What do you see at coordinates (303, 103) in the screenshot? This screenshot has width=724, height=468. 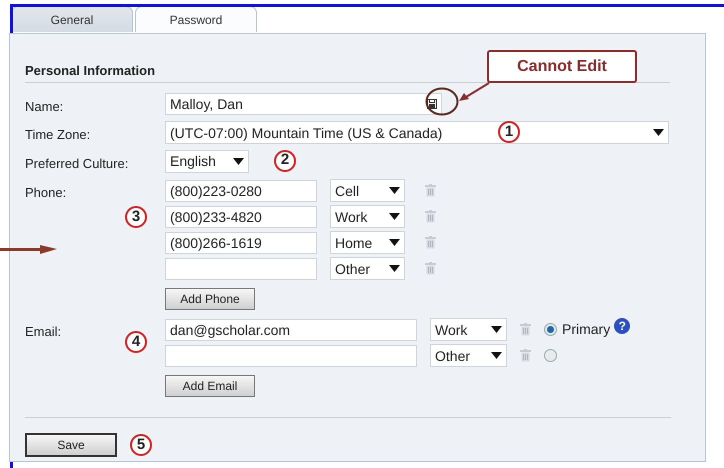 I see `name-field: Malloy, Dan` at bounding box center [303, 103].